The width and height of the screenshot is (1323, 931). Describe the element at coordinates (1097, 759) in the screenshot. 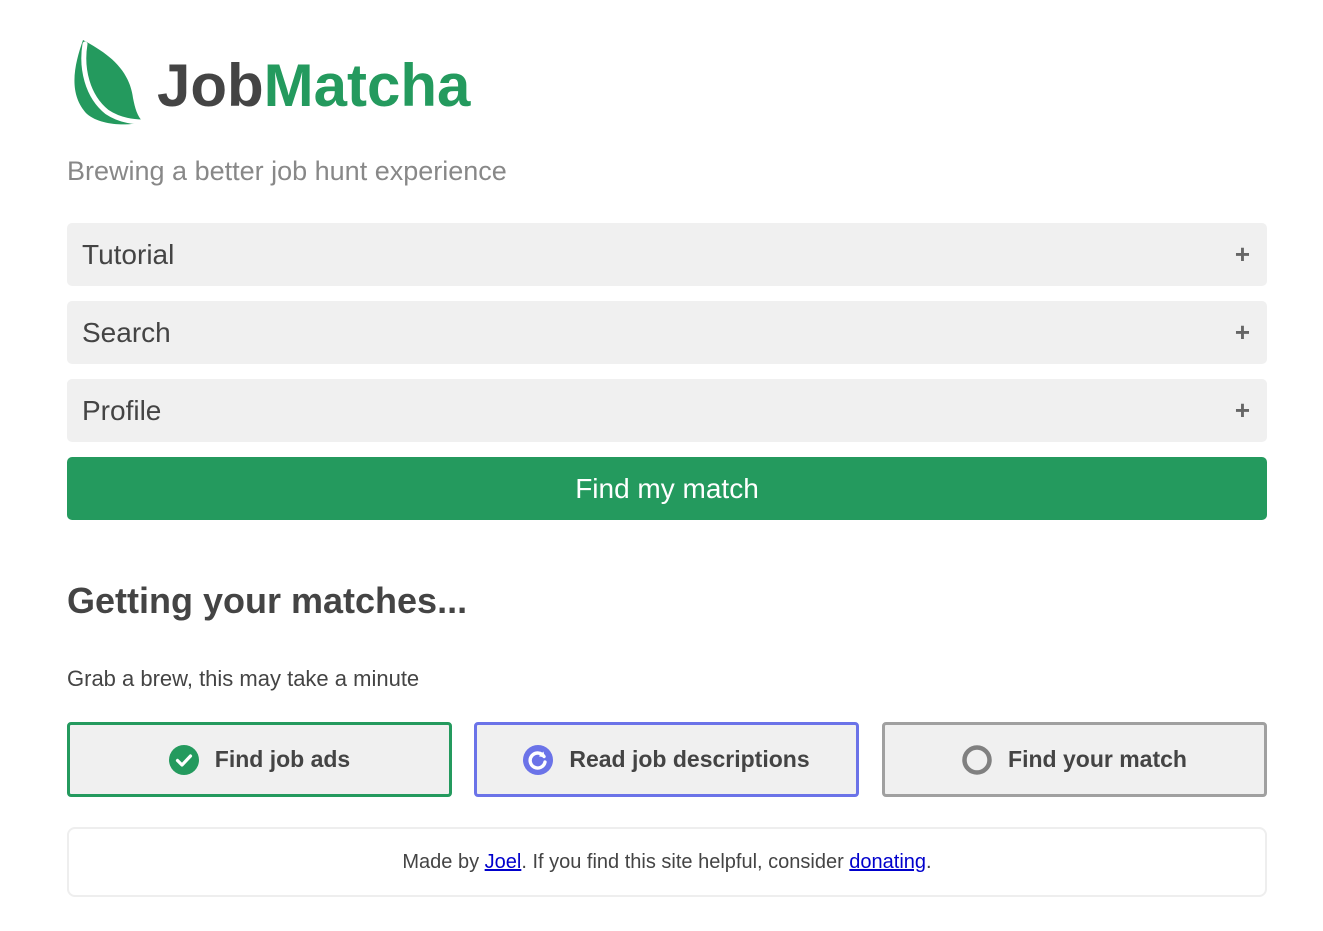

I see `step-label: Find your match` at that location.